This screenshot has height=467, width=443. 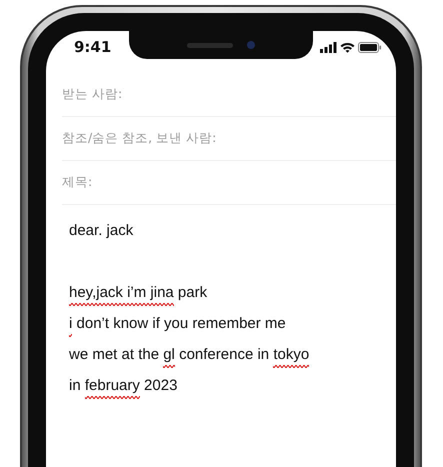 What do you see at coordinates (92, 94) in the screenshot?
I see `field-label: 받는 사람:` at bounding box center [92, 94].